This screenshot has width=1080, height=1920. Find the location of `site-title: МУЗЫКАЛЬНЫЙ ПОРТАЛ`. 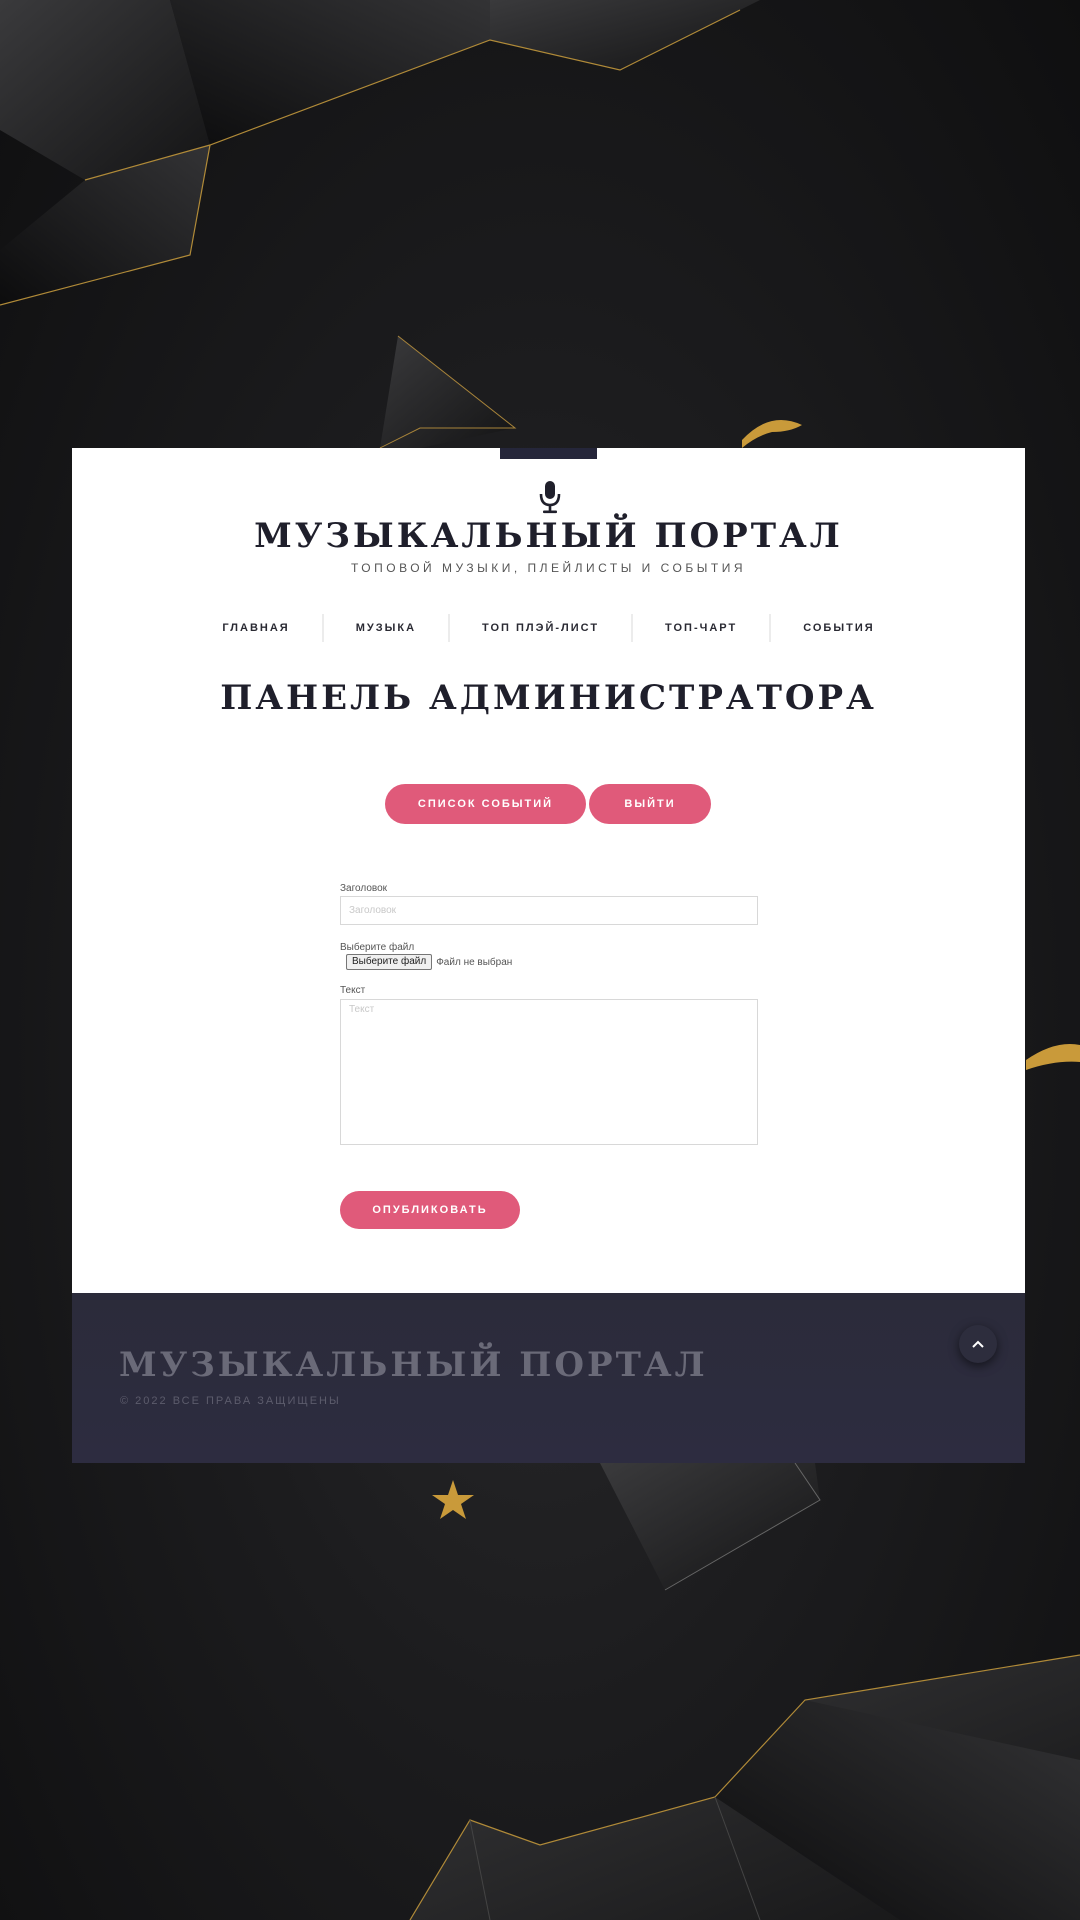

site-title: МУЗЫКАЛЬНЫЙ ПОРТАЛ is located at coordinates (548, 536).